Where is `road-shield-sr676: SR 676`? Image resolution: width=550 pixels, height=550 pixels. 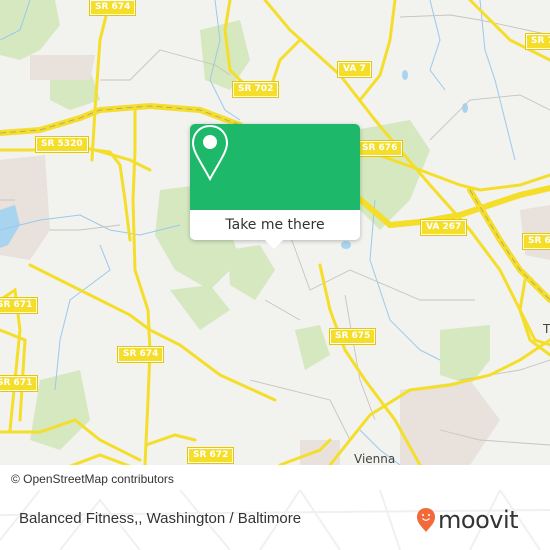
road-shield-sr676: SR 676 is located at coordinates (379, 148).